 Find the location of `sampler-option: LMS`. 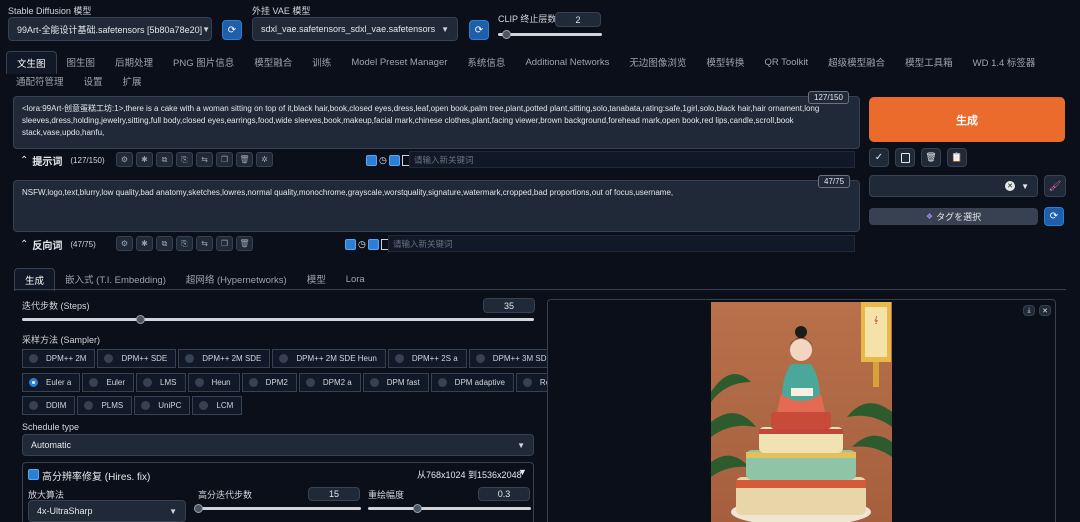

sampler-option: LMS is located at coordinates (161, 382).